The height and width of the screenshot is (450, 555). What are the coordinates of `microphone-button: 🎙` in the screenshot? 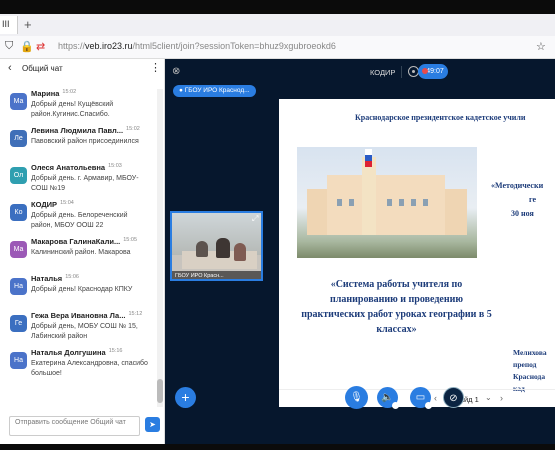 It's located at (356, 397).